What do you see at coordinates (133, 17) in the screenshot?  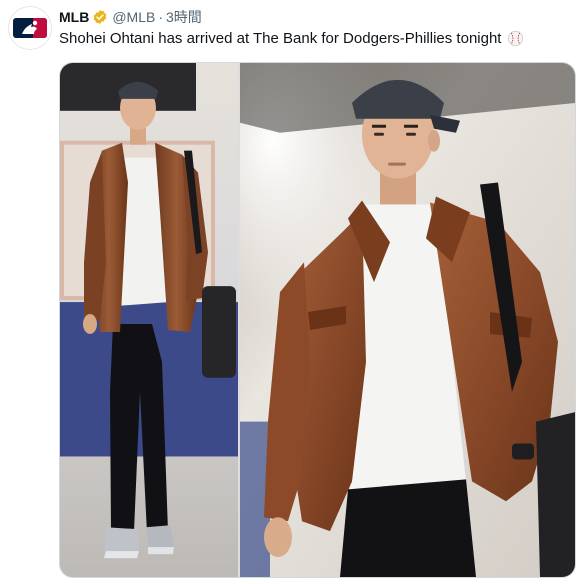 I see `account-handle: @MLB` at bounding box center [133, 17].